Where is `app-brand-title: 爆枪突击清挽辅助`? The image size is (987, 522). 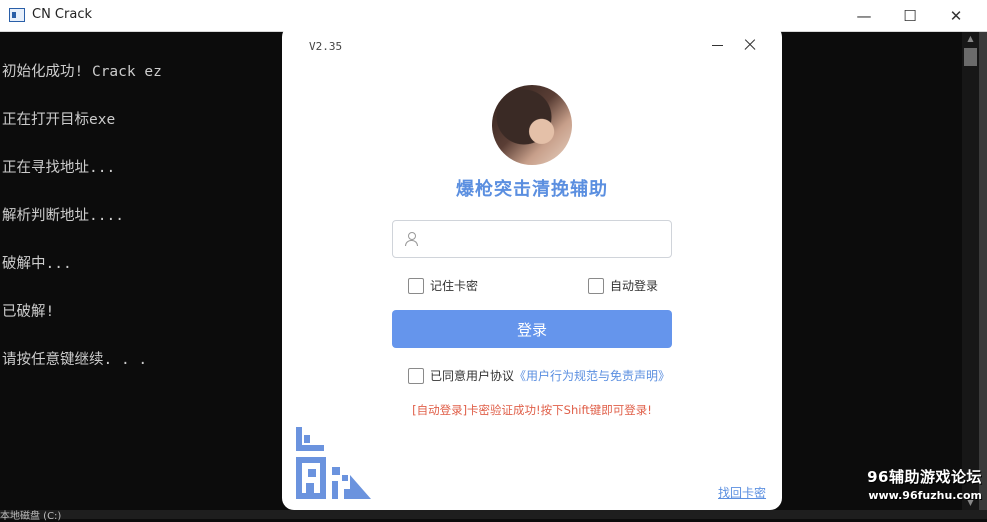
app-brand-title: 爆枪突击清挽辅助 is located at coordinates (532, 189).